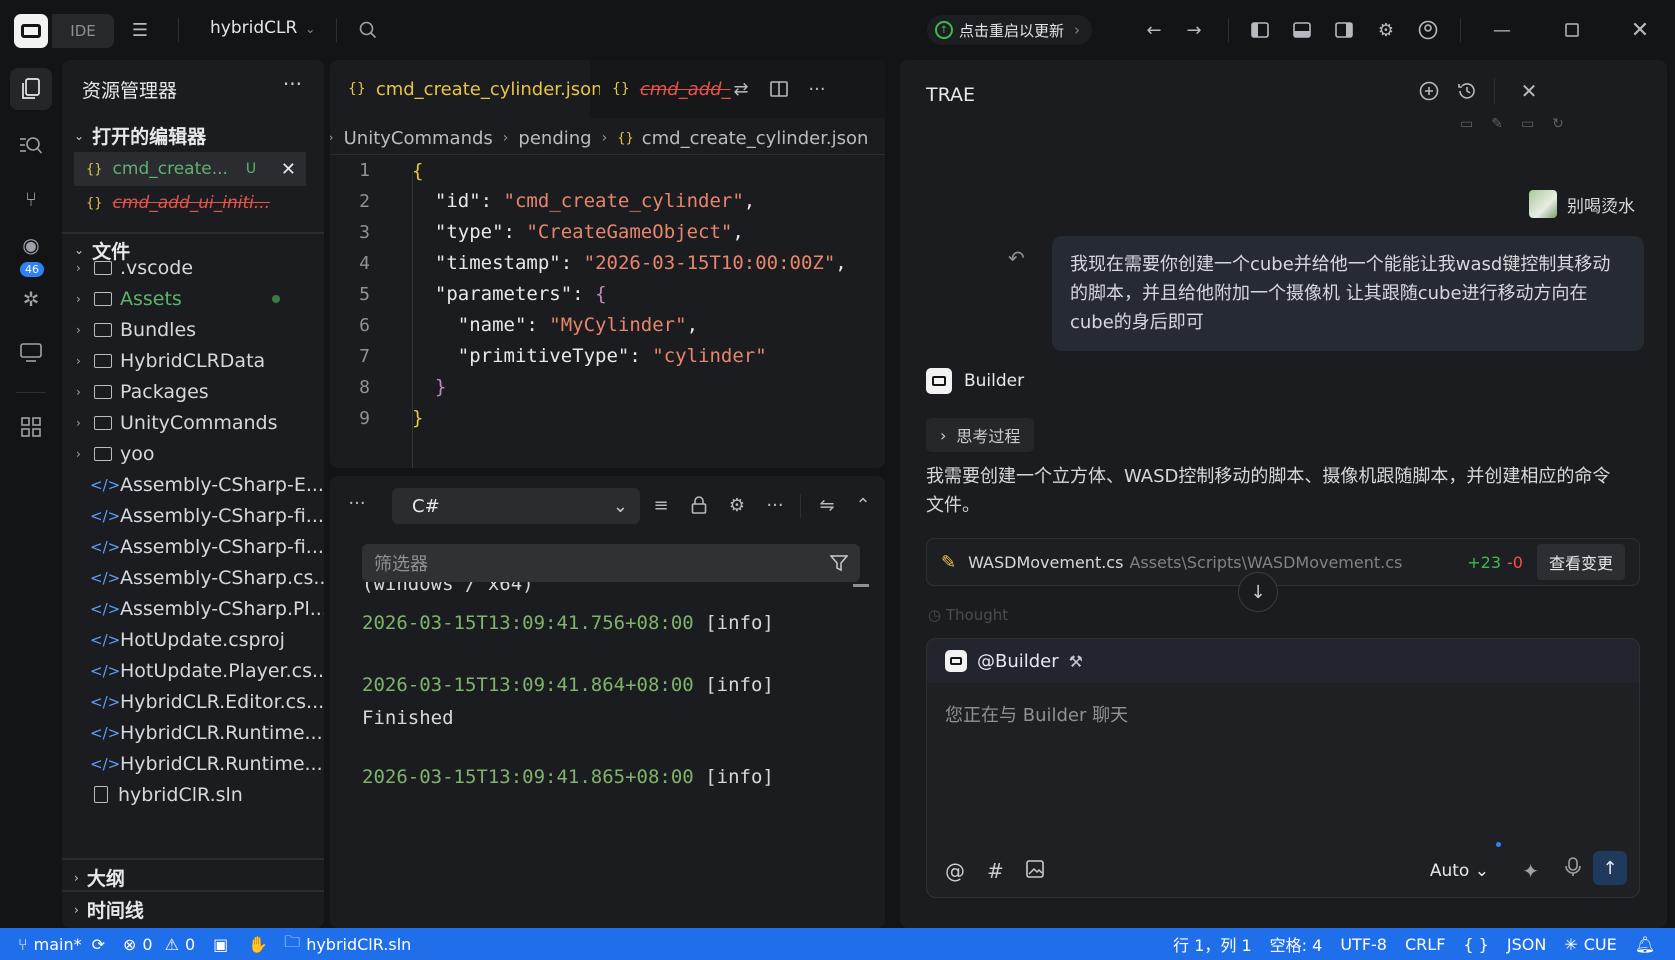 Image resolution: width=1675 pixels, height=960 pixels. I want to click on new-chat-icon, so click(1429, 91).